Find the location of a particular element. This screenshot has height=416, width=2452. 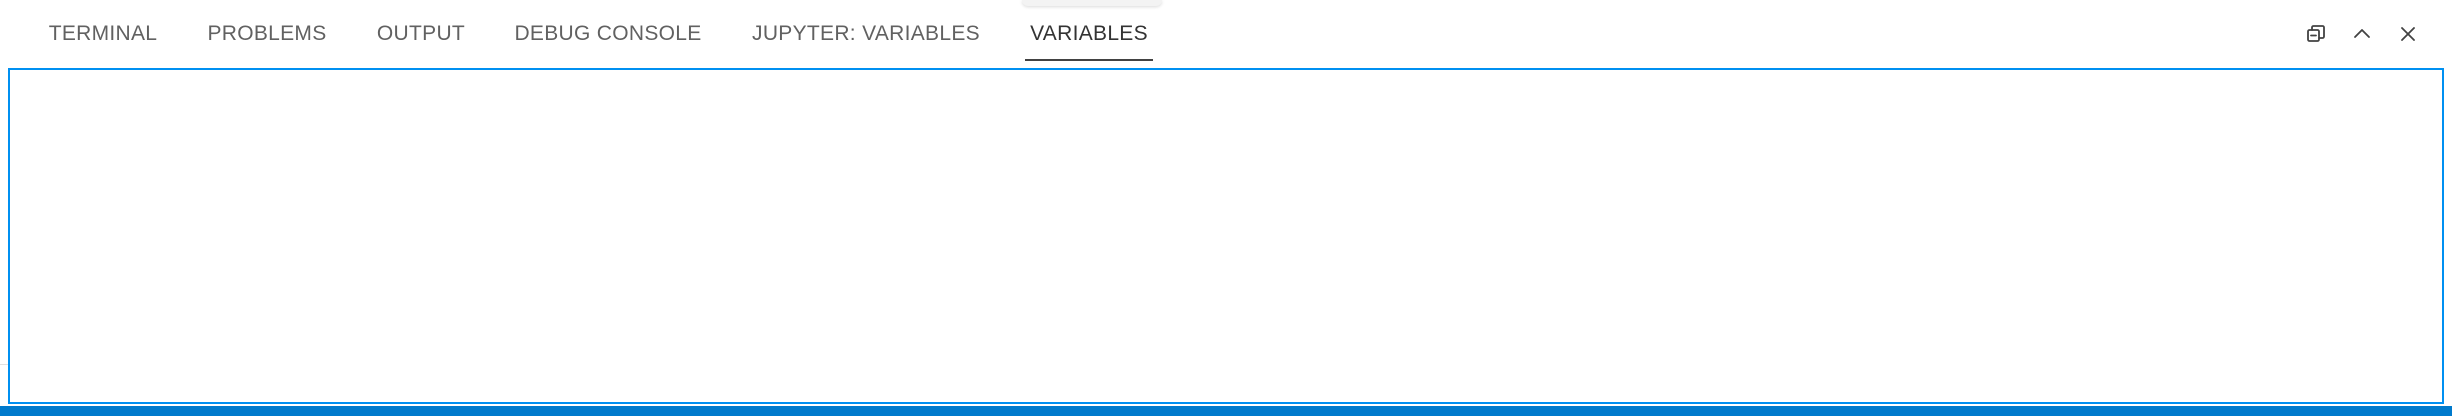

tab-problems: PROBLEMS is located at coordinates (267, 34).